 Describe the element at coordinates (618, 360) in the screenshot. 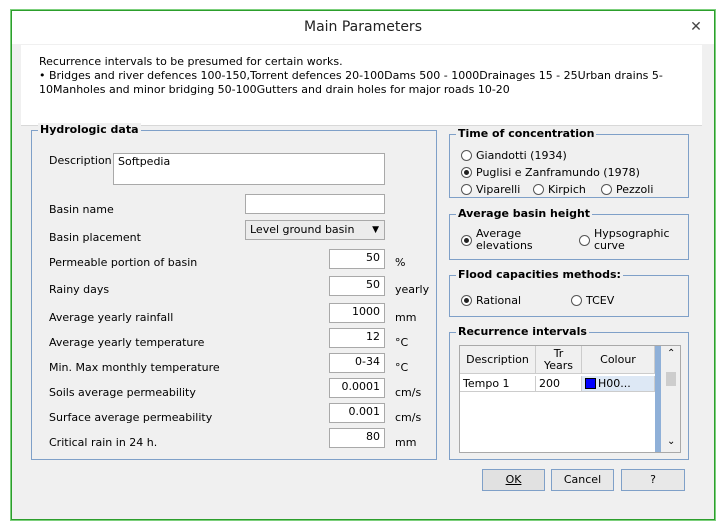

I see `column-header-colour: Colour` at that location.